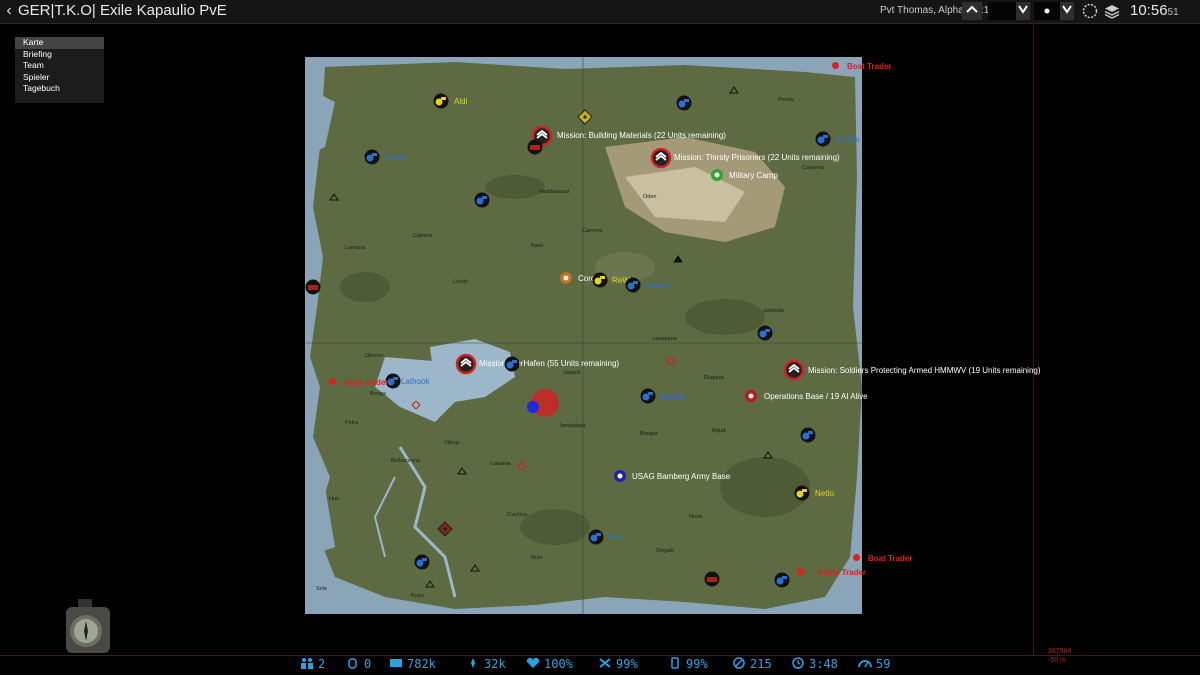 Image resolution: width=1200 pixels, height=675 pixels. Describe the element at coordinates (460, 282) in the screenshot. I see `town-label: Lundy` at that location.